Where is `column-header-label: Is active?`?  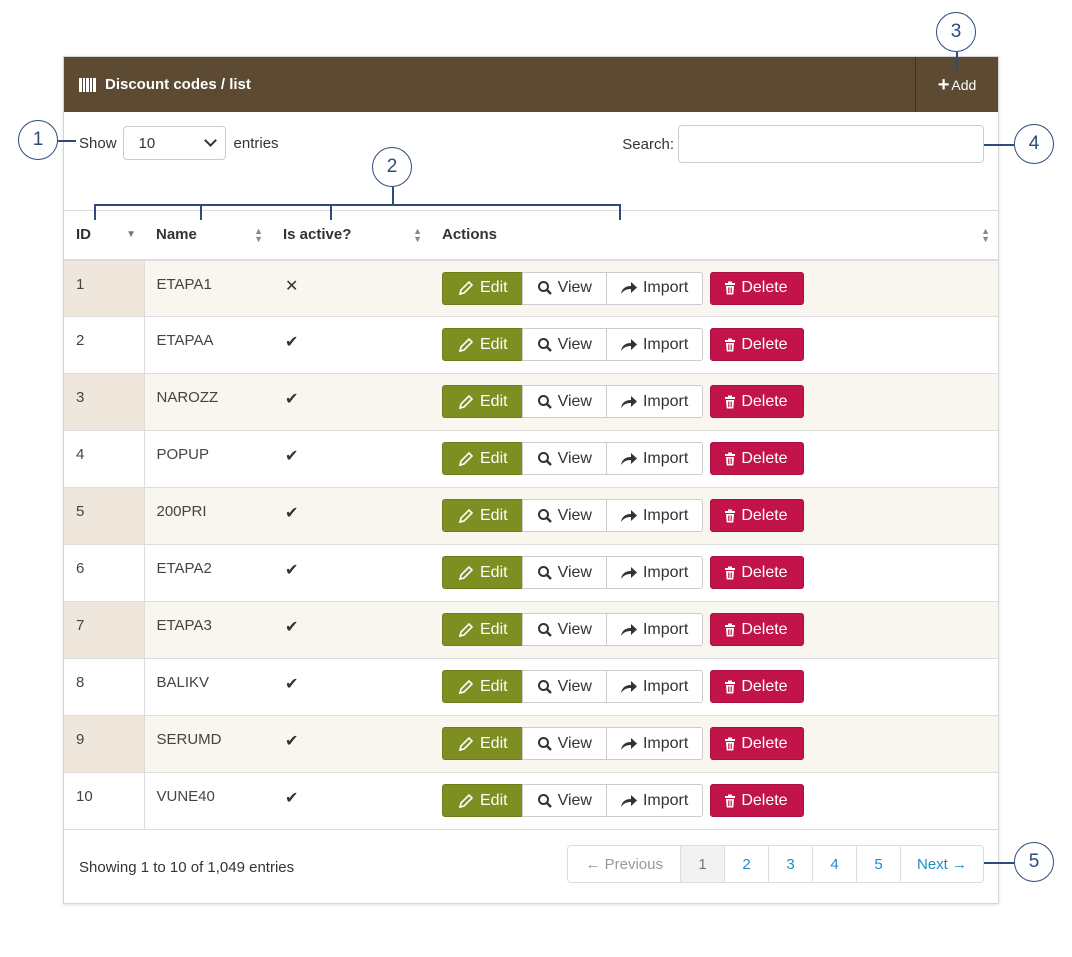
column-header-label: Is active? is located at coordinates (317, 235).